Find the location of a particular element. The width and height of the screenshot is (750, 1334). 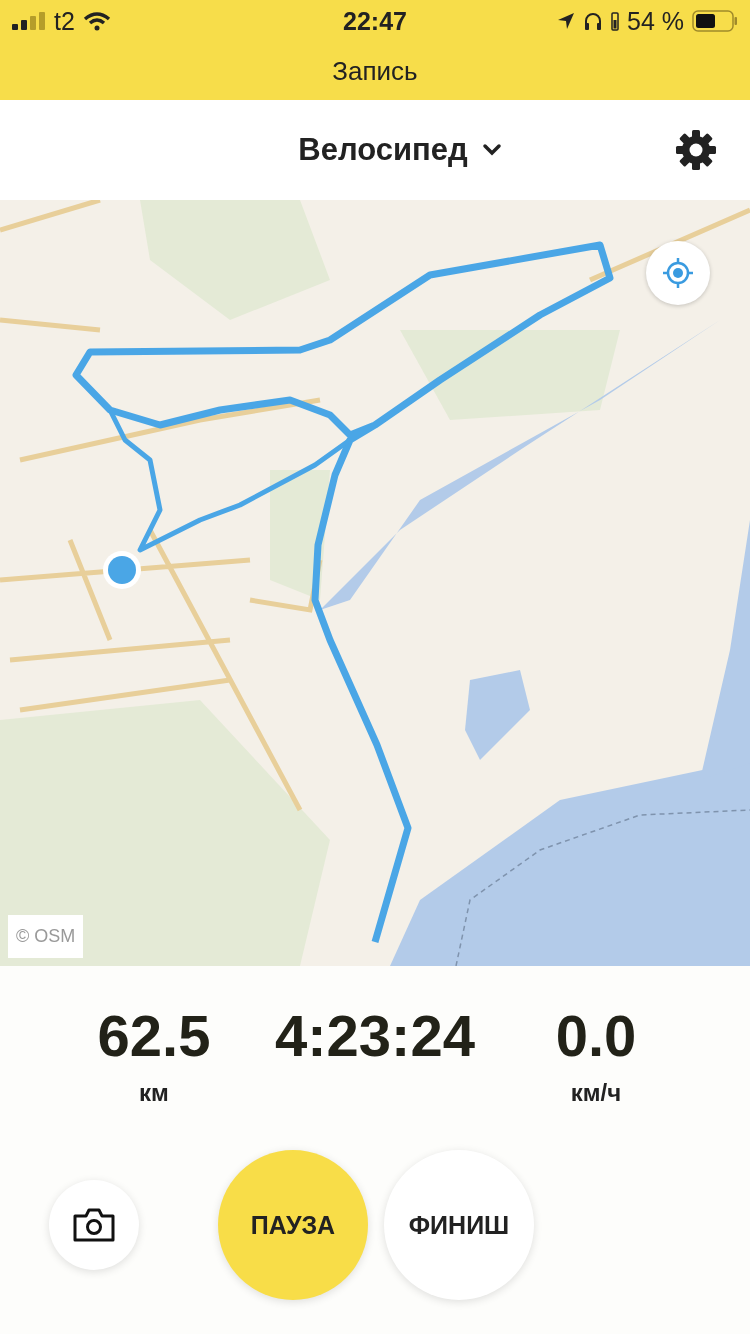

signal-icon is located at coordinates (29, 21).